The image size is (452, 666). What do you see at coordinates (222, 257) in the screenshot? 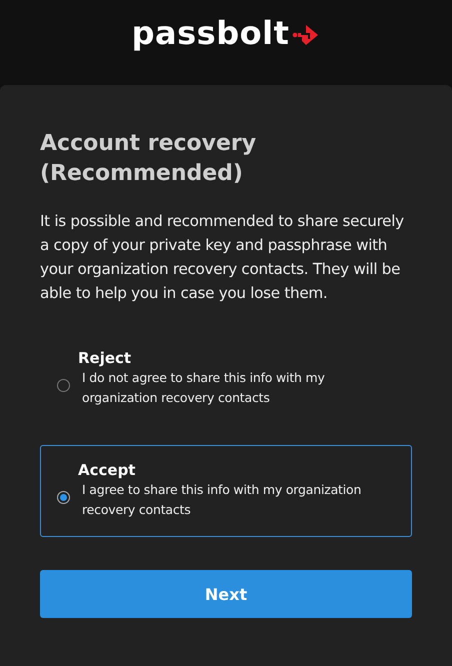
I see `description: It is possible and recommended to share securely a copy of your private key and passphrase with your organization recovery contacts. They will be able to help you in case you lose them.` at bounding box center [222, 257].